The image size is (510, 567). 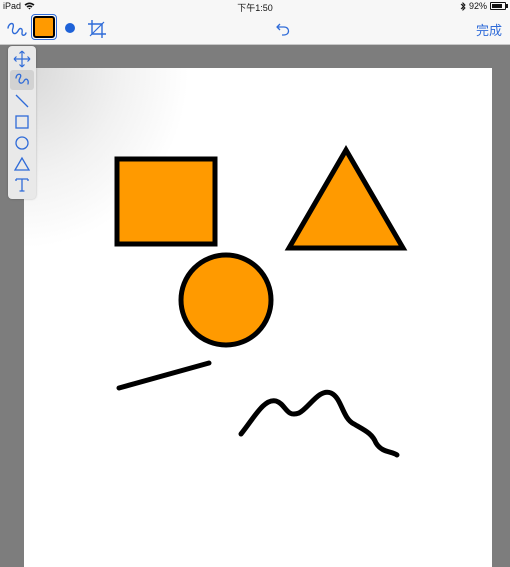 What do you see at coordinates (22, 101) in the screenshot?
I see `line-icon` at bounding box center [22, 101].